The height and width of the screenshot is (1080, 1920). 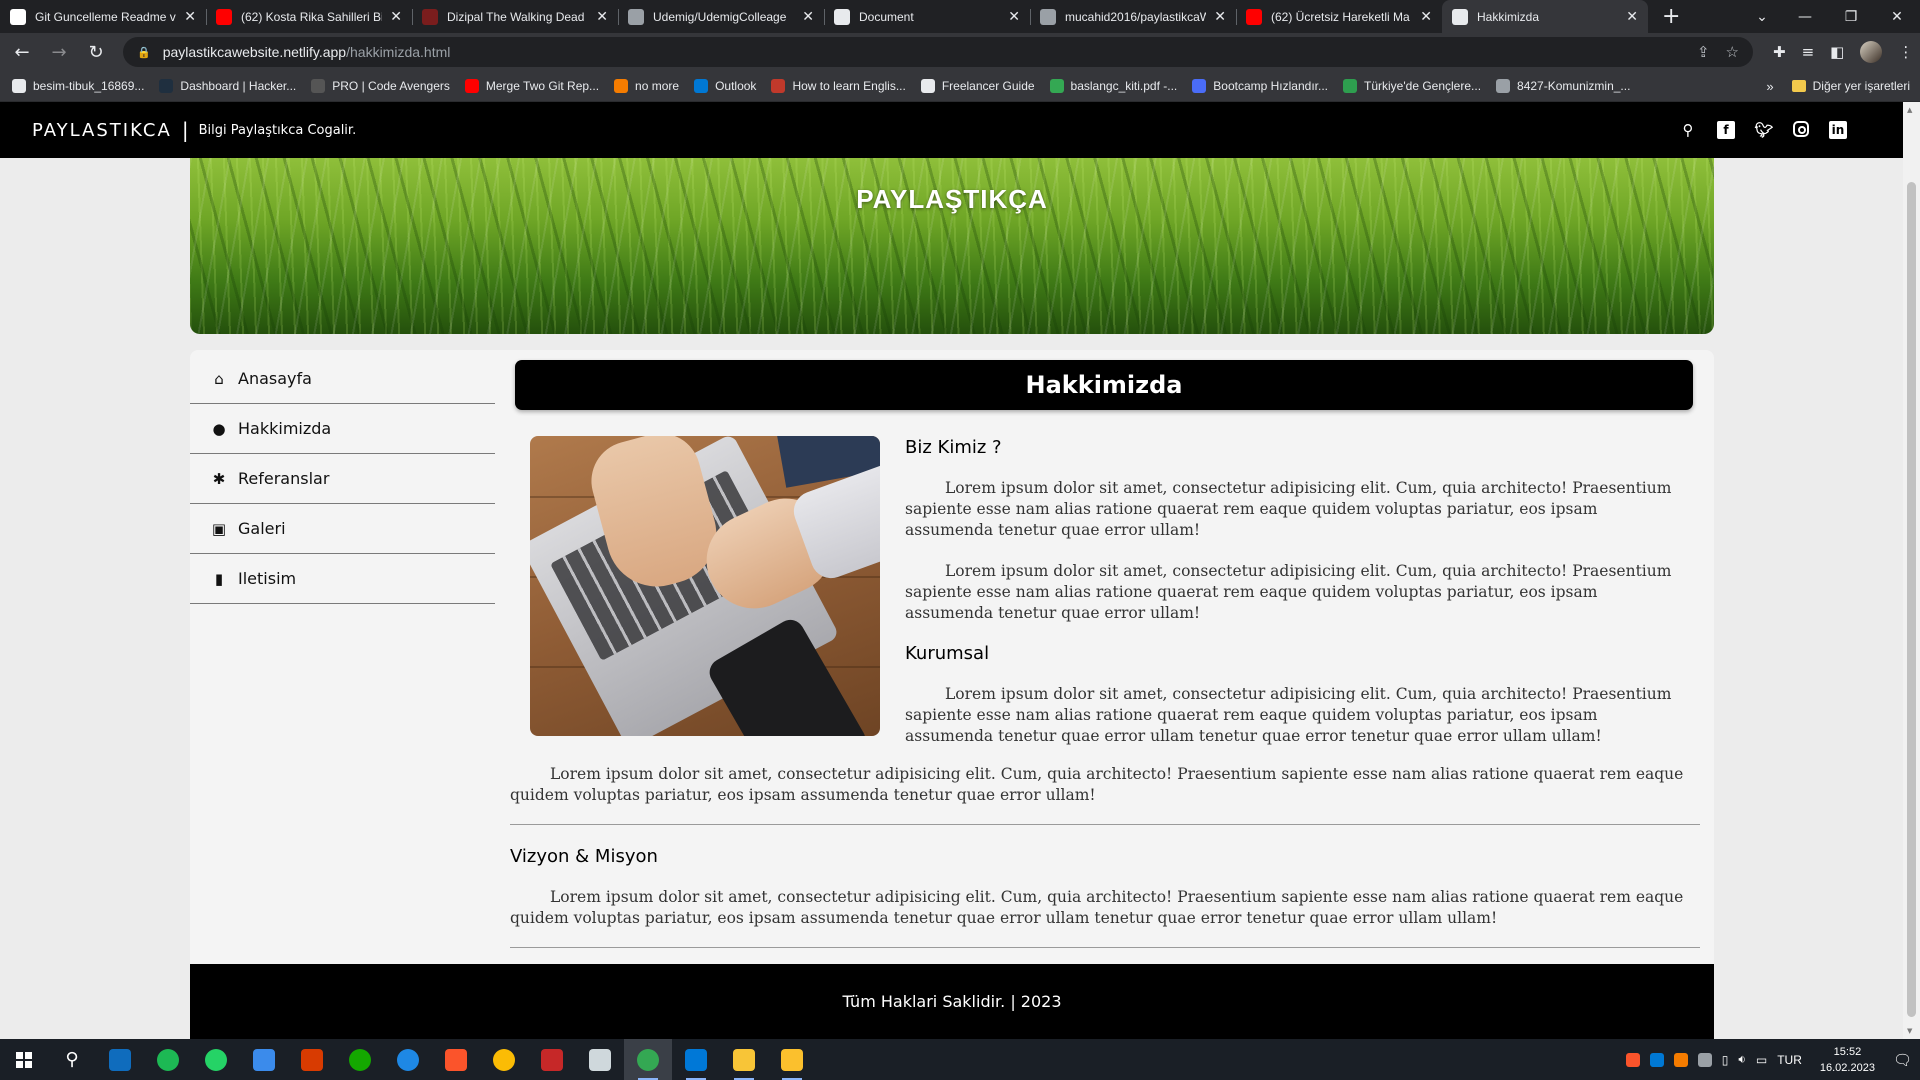 I want to click on search-icon: ⚲, so click(x=1688, y=130).